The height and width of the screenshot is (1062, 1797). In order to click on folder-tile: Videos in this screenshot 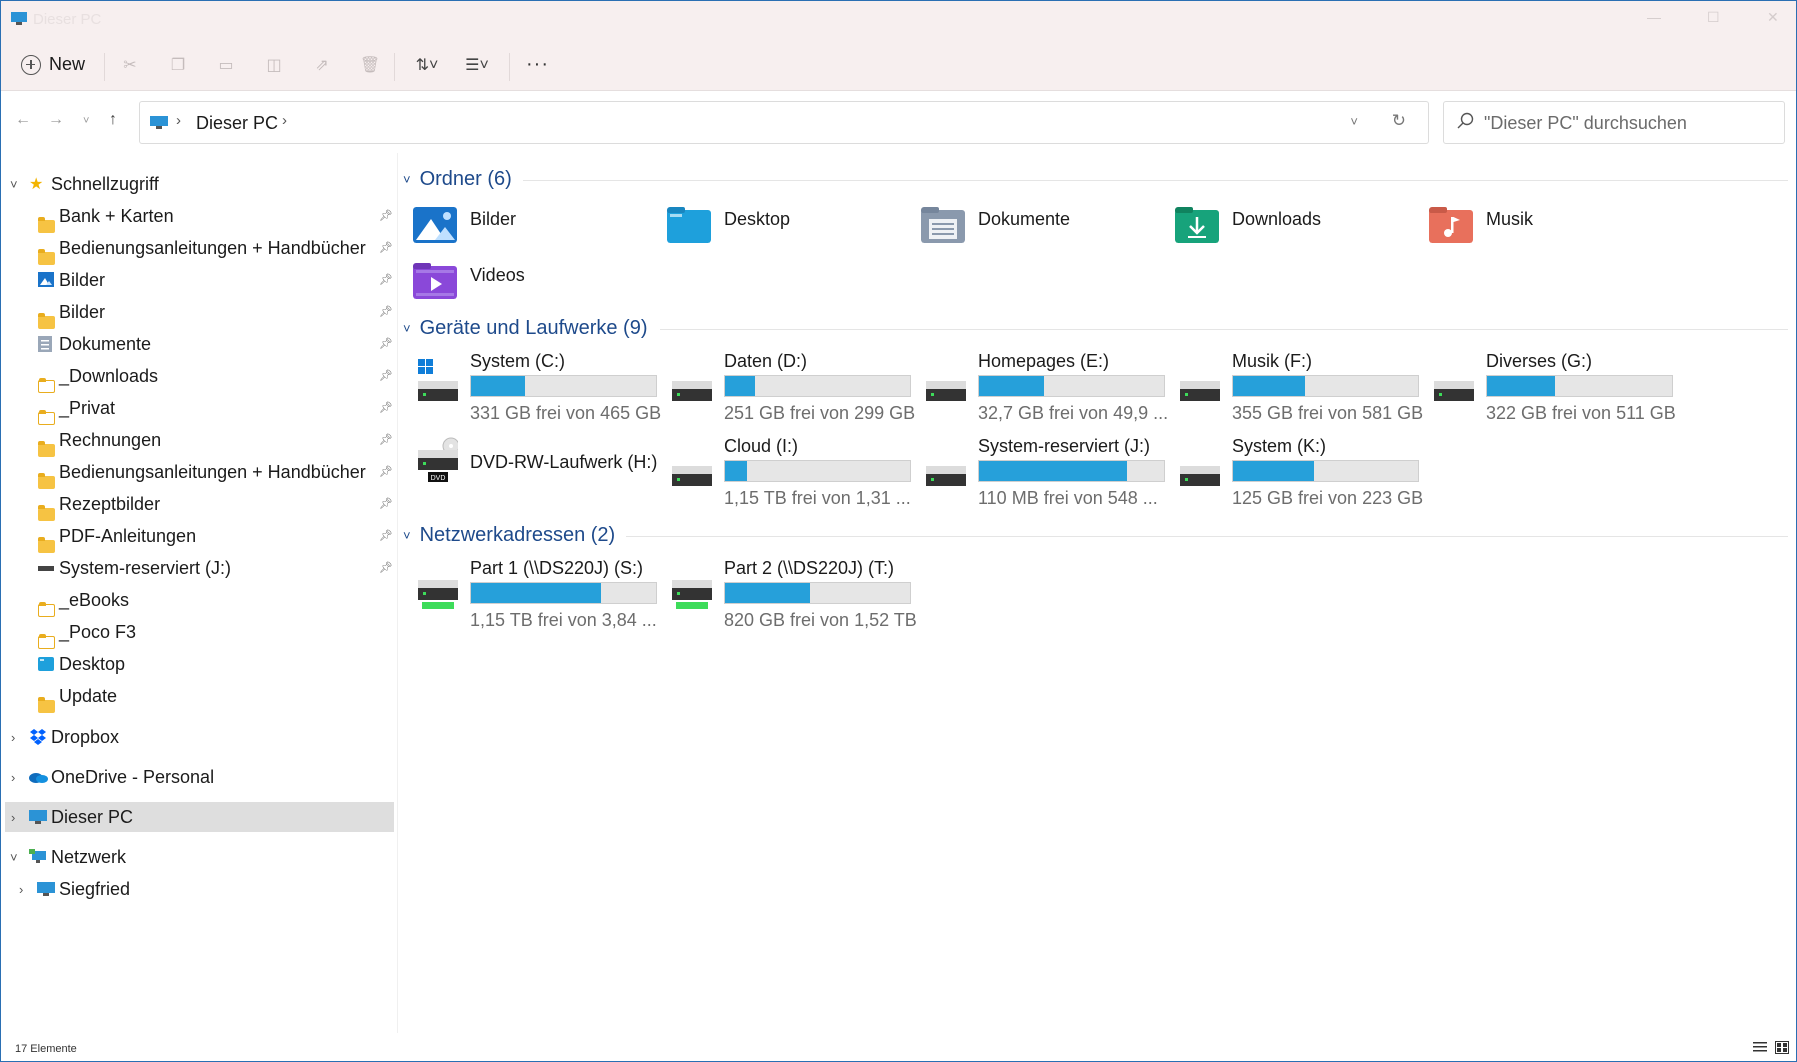, I will do `click(518, 285)`.